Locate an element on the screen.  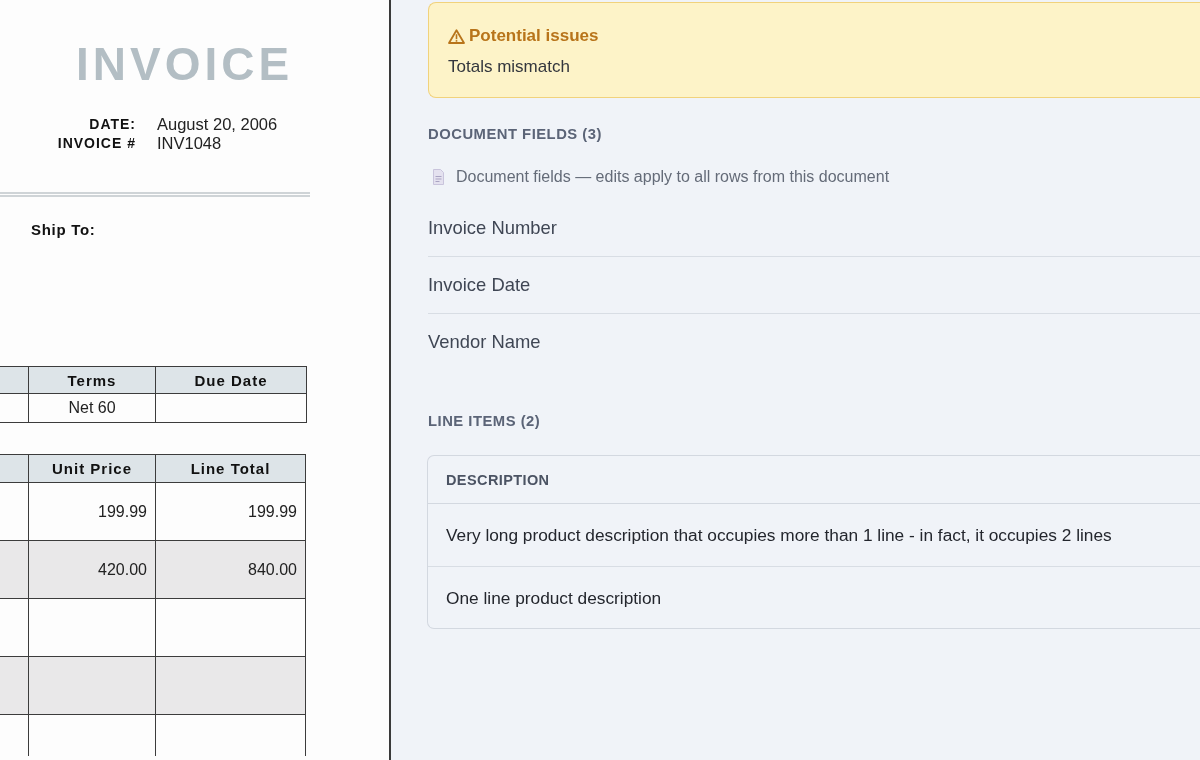
table-header-cell: Line Total is located at coordinates (230, 468).